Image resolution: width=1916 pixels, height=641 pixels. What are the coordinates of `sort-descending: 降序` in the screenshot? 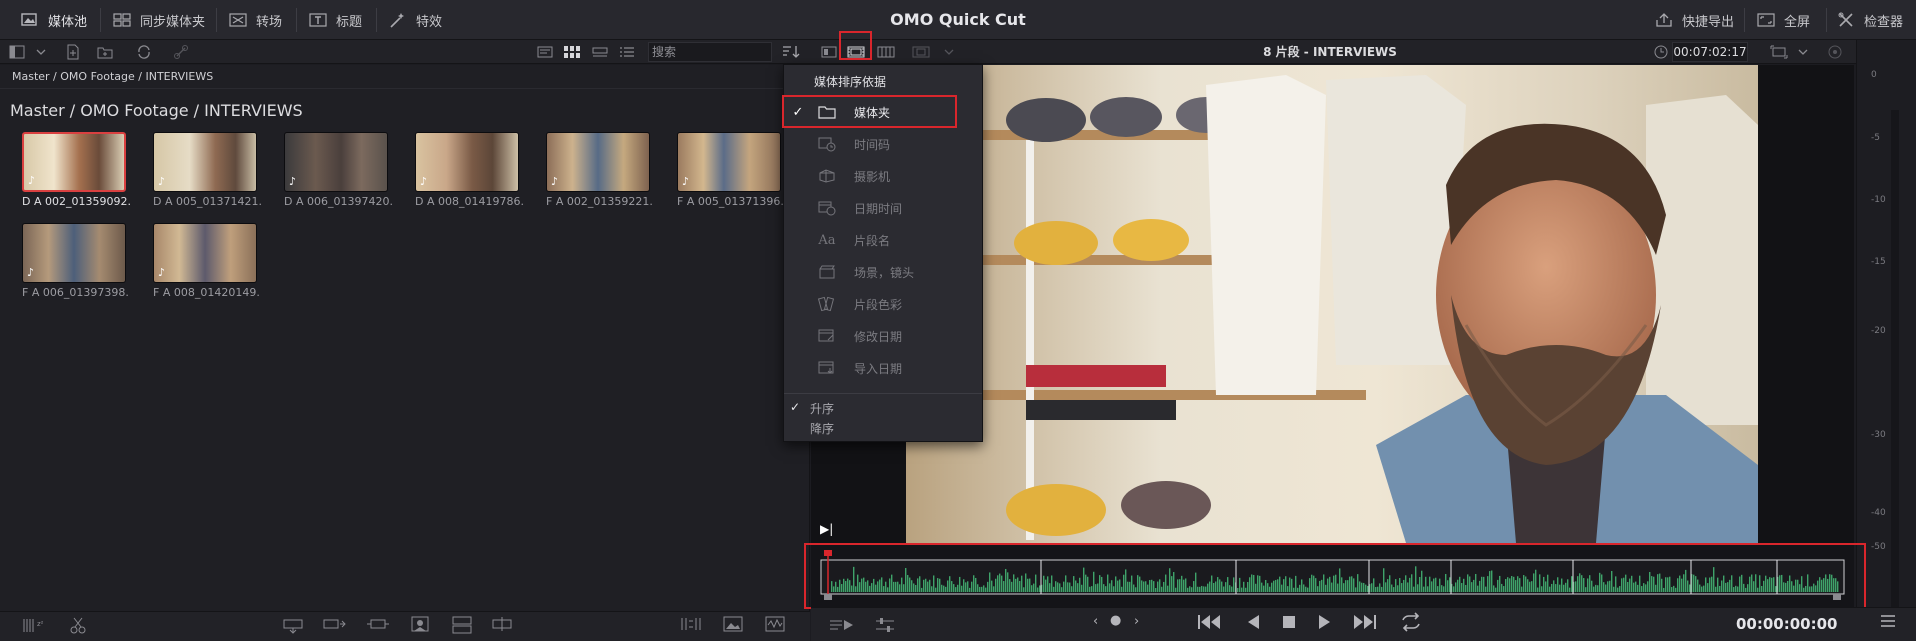 It's located at (822, 428).